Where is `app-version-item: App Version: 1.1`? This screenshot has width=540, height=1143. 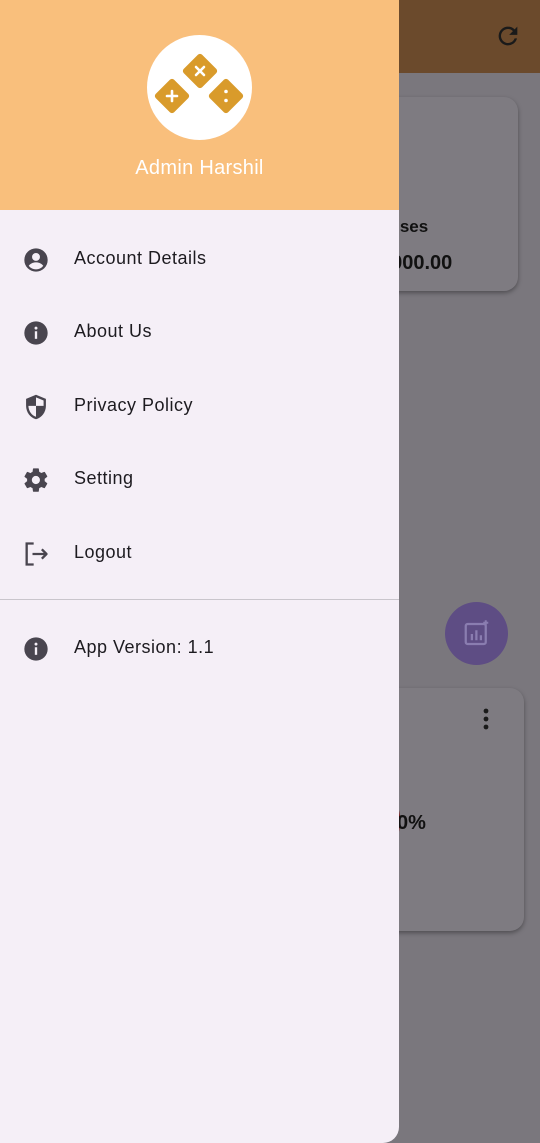 app-version-item: App Version: 1.1 is located at coordinates (199, 648).